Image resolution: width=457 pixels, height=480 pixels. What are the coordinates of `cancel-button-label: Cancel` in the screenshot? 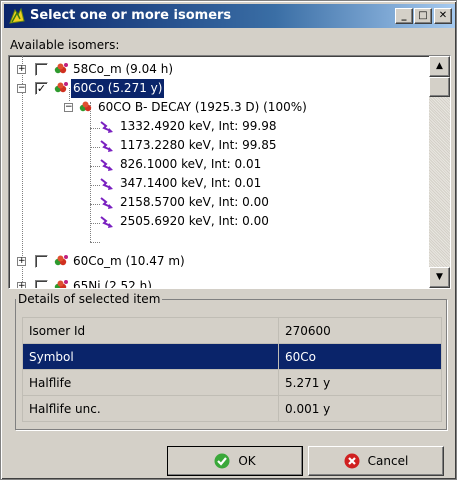 It's located at (388, 461).